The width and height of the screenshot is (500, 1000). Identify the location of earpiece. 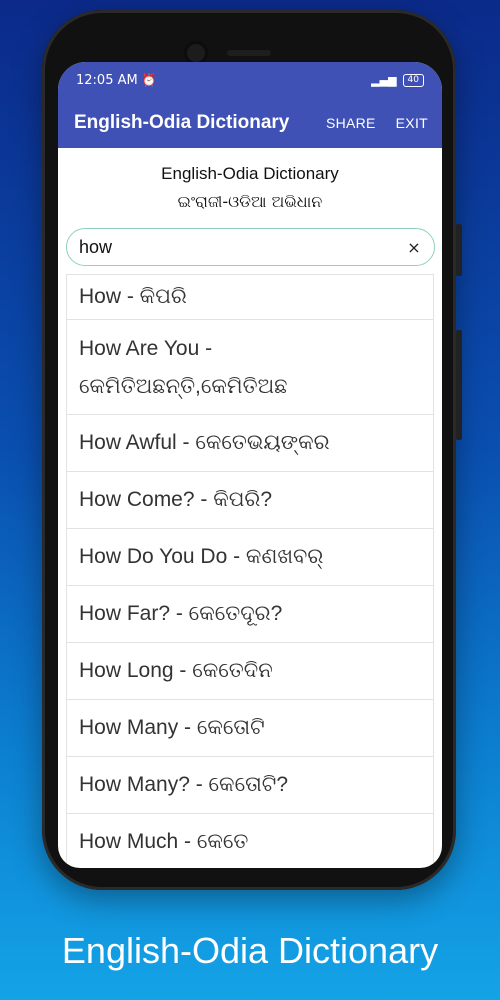
(249, 53).